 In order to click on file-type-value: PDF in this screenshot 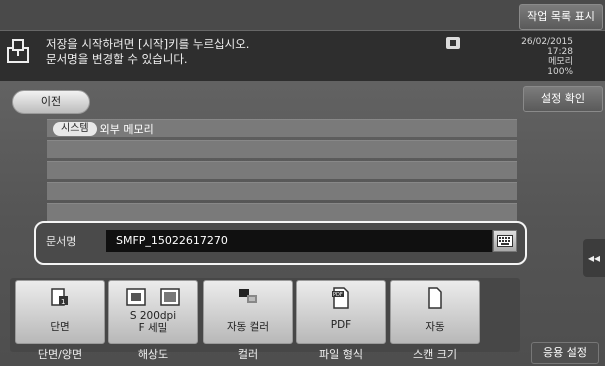, I will do `click(341, 325)`.